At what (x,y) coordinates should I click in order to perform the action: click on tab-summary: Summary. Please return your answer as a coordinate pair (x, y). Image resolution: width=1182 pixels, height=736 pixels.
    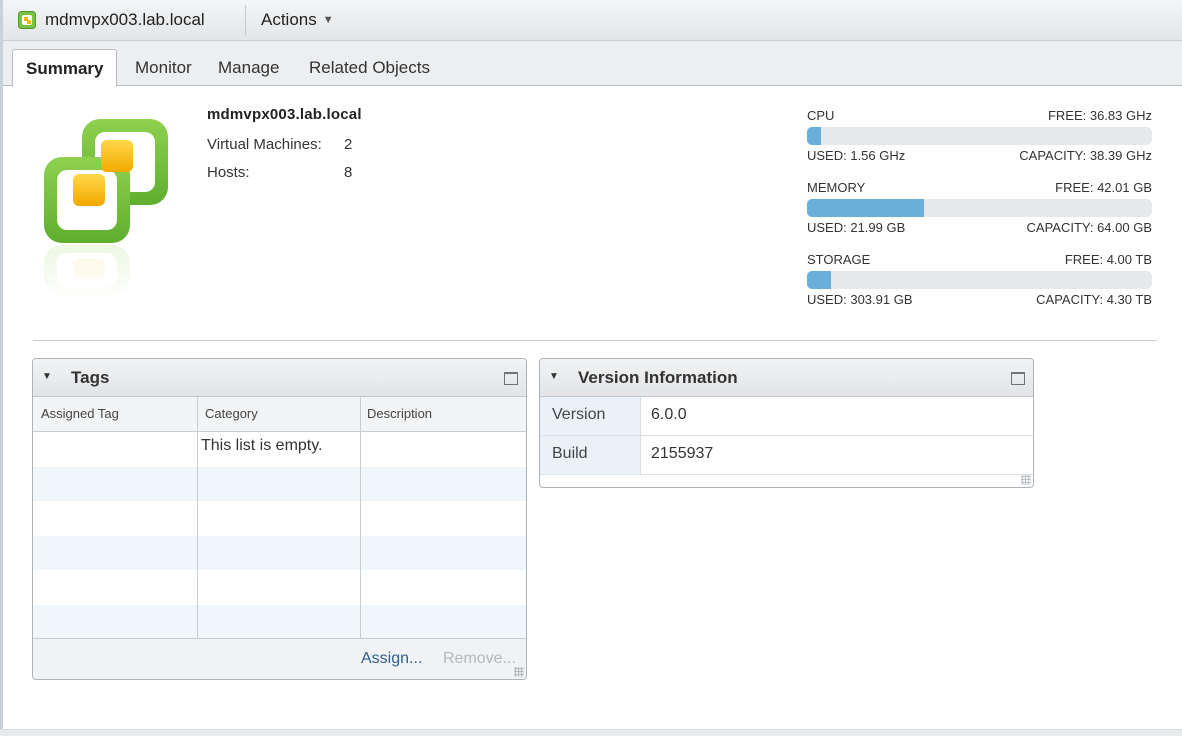
    Looking at the image, I should click on (65, 68).